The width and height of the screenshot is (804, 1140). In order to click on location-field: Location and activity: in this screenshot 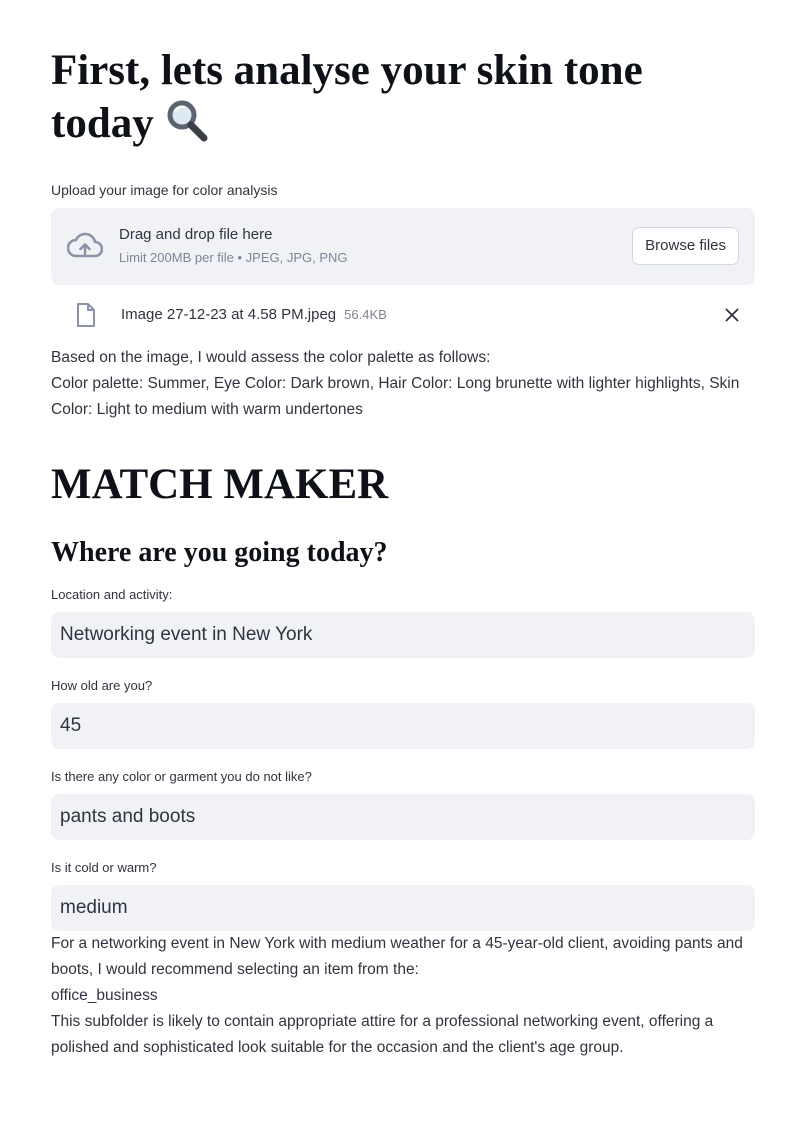, I will do `click(403, 622)`.